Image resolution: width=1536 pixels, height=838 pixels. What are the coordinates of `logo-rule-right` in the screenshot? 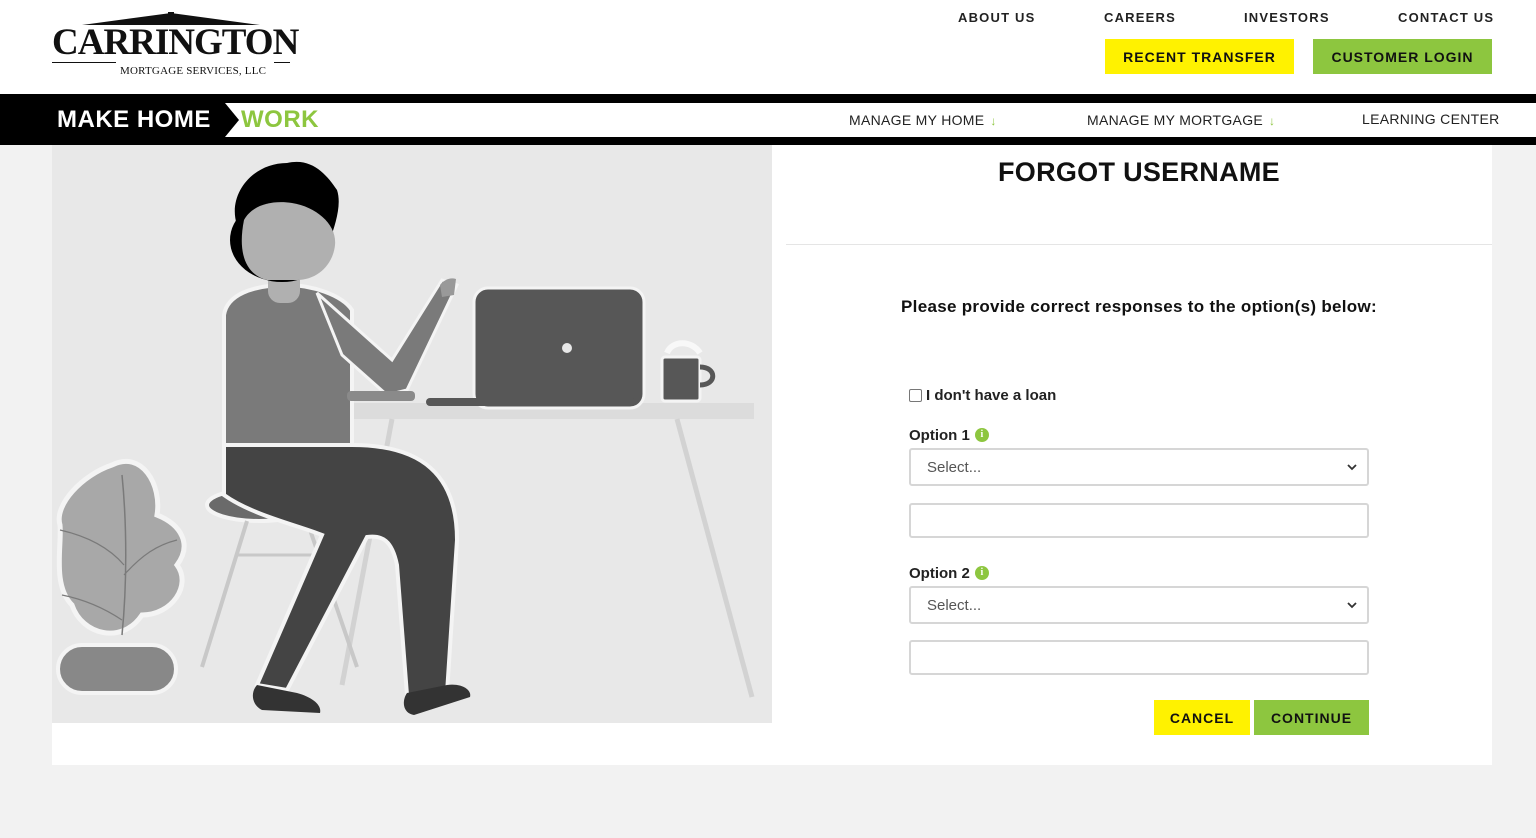 It's located at (282, 62).